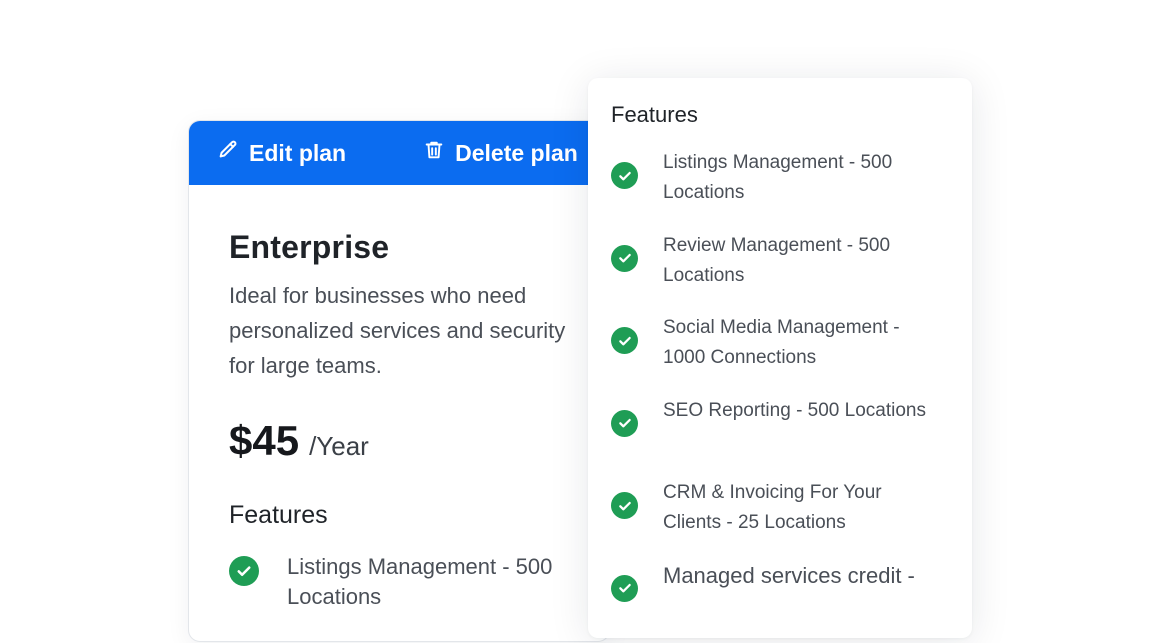 The width and height of the screenshot is (1160, 643). Describe the element at coordinates (781, 437) in the screenshot. I see `feature-item: SEO Reporting - 500 Locations` at that location.